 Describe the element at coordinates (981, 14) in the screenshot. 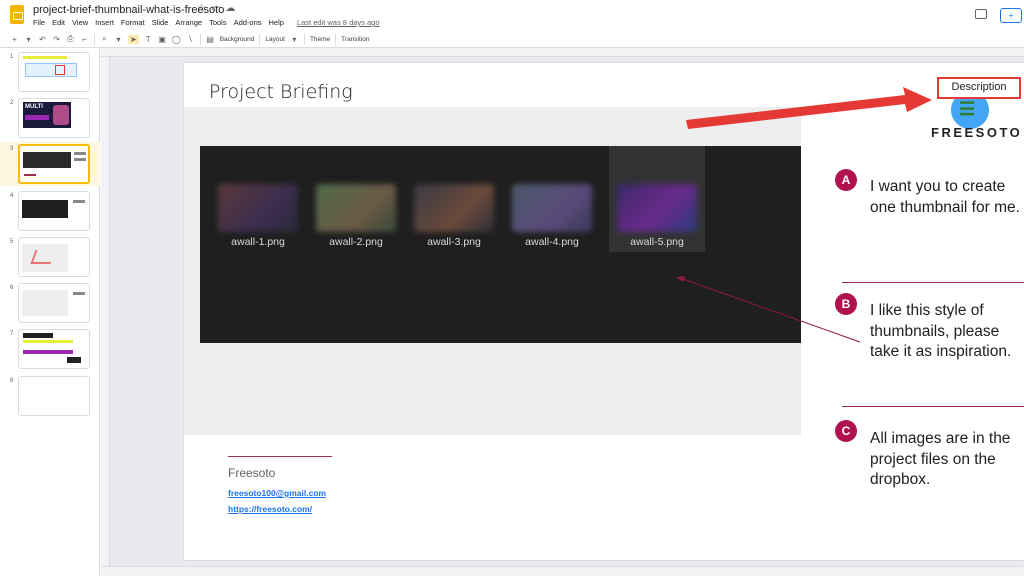

I see `comment-history-icon` at that location.